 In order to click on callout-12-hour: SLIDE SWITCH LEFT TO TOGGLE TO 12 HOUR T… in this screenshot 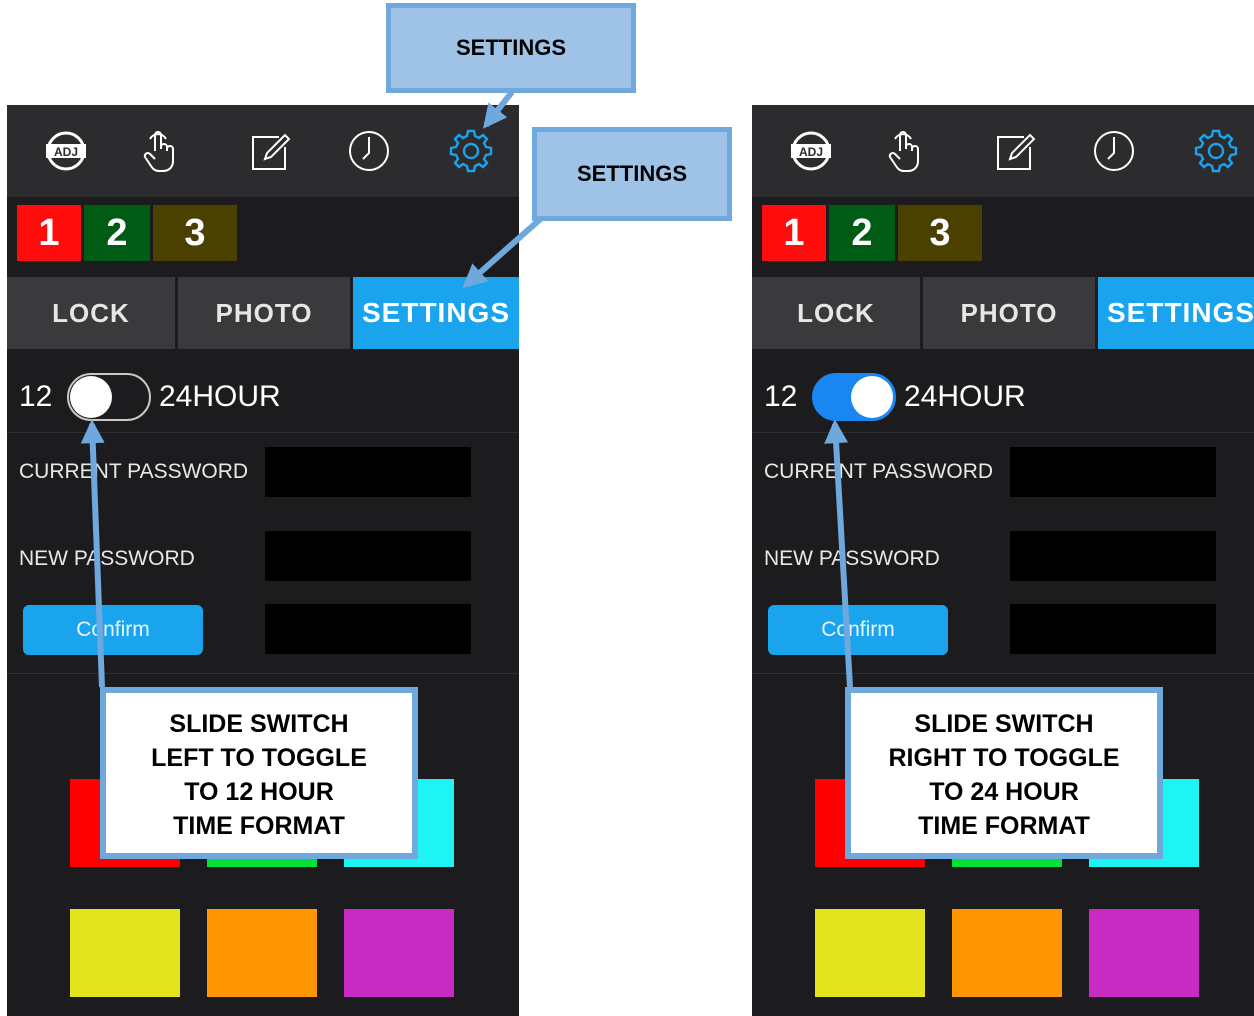, I will do `click(259, 773)`.